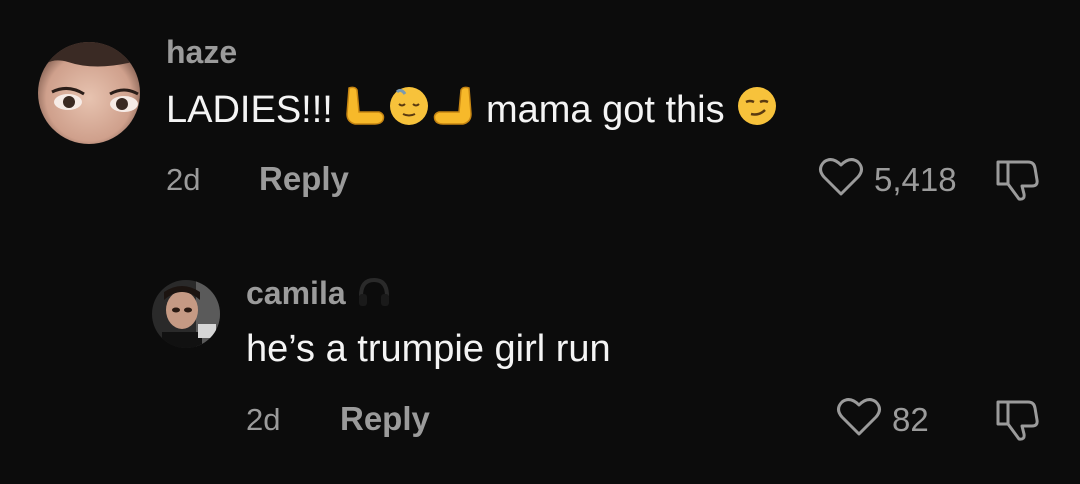  What do you see at coordinates (915, 179) in the screenshot?
I see `like-count: 5,418` at bounding box center [915, 179].